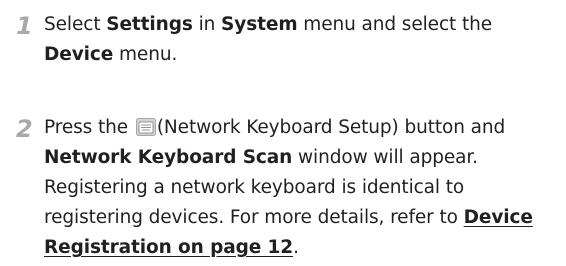  Describe the element at coordinates (75, 24) in the screenshot. I see `text-segment: Select` at that location.